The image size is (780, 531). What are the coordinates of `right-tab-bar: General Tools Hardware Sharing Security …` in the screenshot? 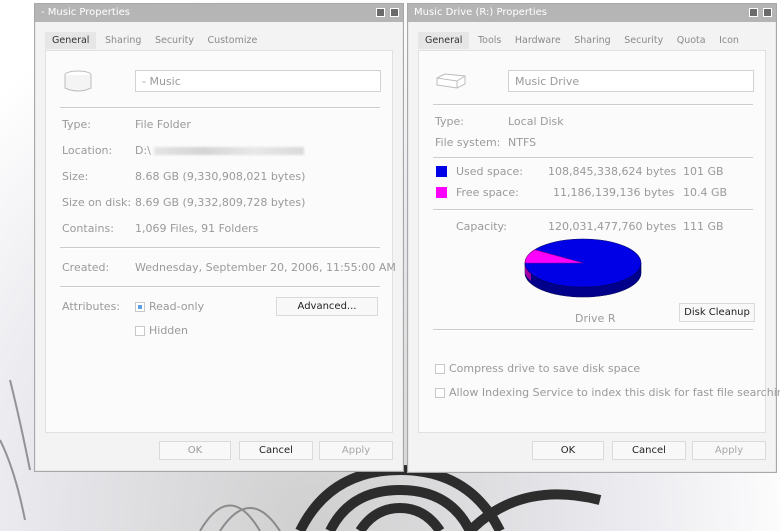 It's located at (592, 41).